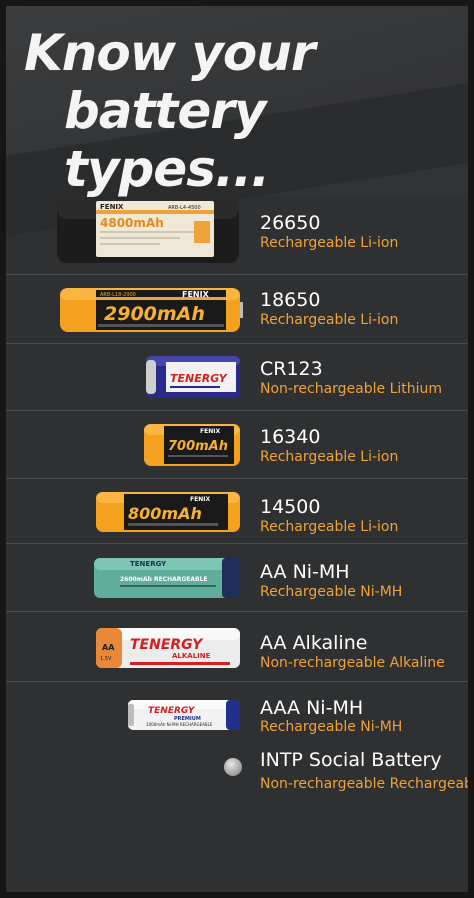  Describe the element at coordinates (314, 643) in the screenshot. I see `battery-name: AA Alkaline` at that location.